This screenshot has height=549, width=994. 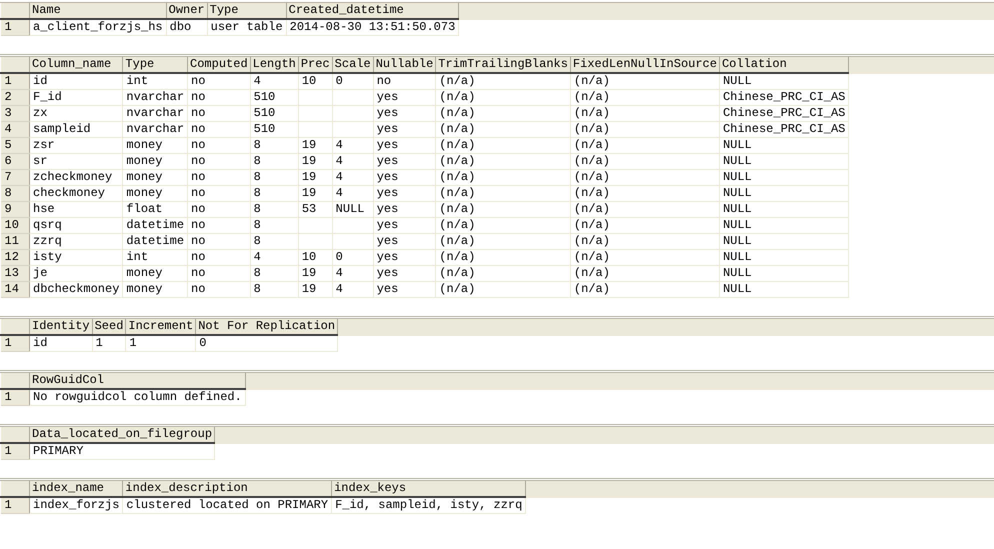 What do you see at coordinates (372, 11) in the screenshot?
I see `column-header: Created_datetime` at bounding box center [372, 11].